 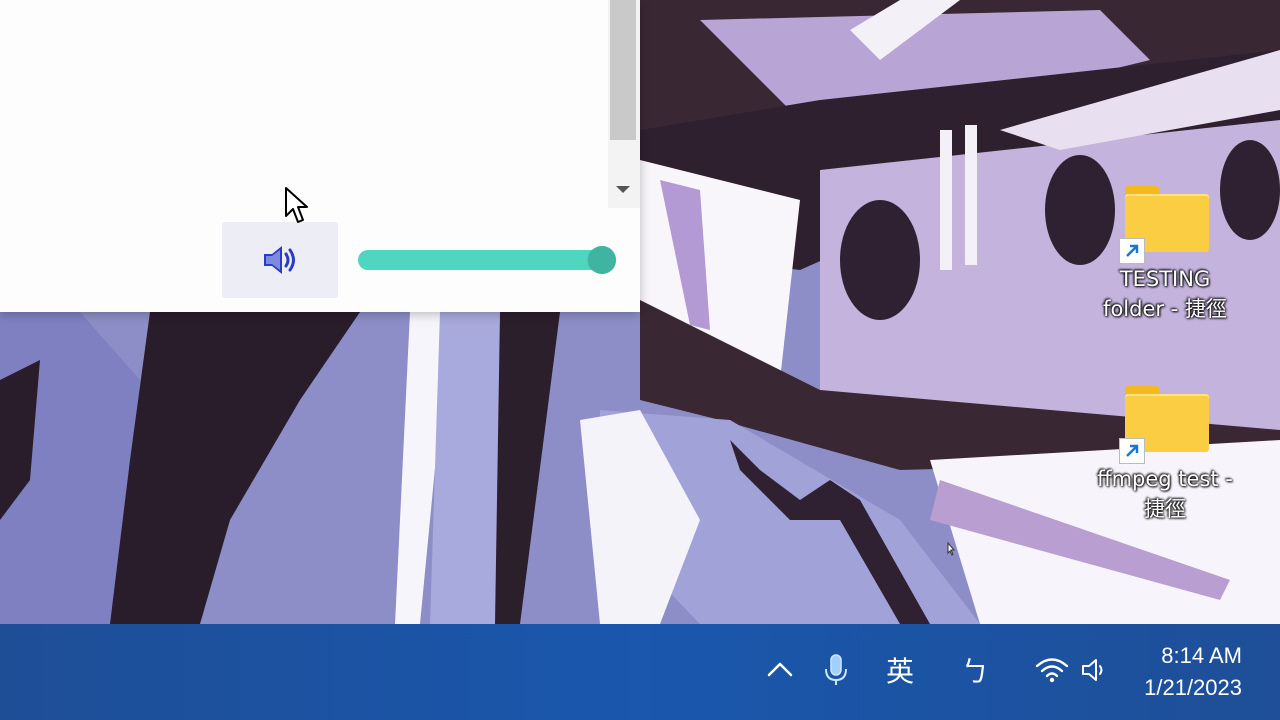 I want to click on desktop-shortcut-ffmpeg-test: ffmpeg test - 捷徑, so click(x=1165, y=455).